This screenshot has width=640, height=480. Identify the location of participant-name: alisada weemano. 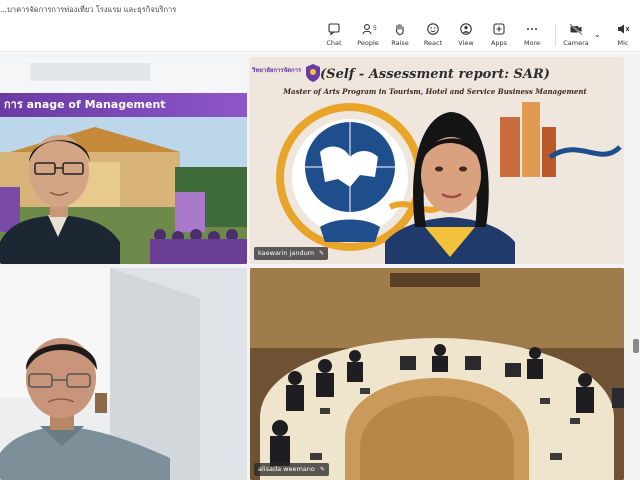
(286, 469).